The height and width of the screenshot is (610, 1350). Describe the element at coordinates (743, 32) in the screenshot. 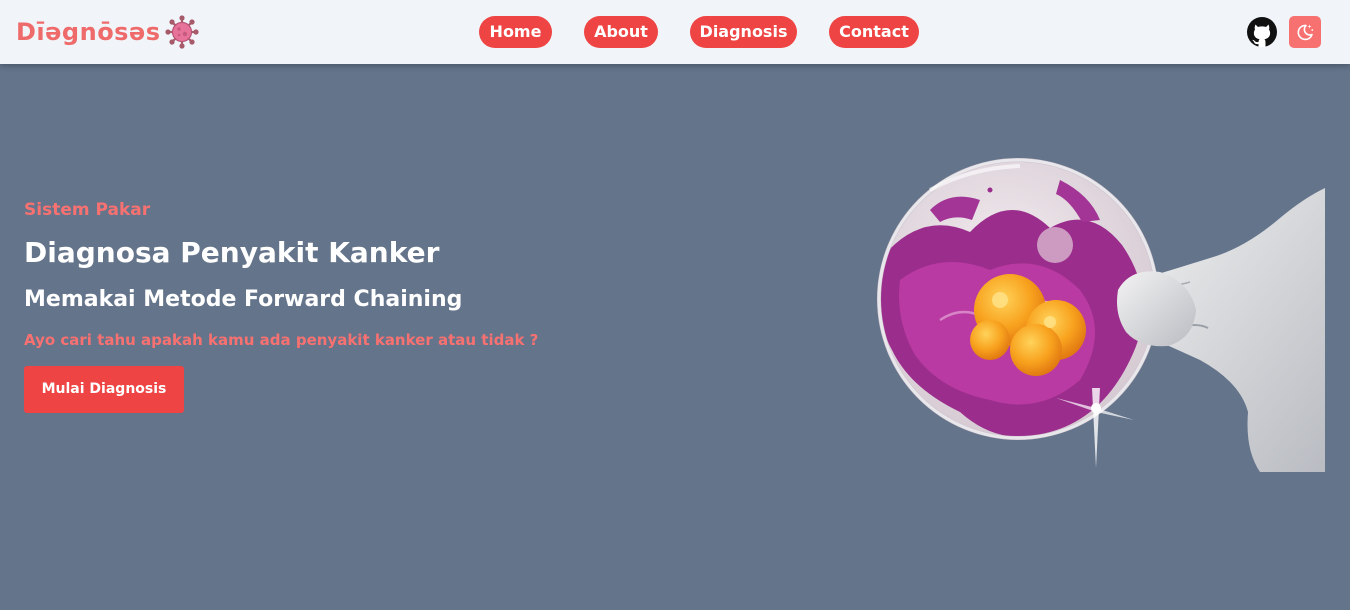

I see `nav-diagnosis: Diagnosis` at that location.